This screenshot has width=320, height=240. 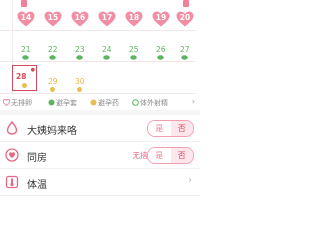 I want to click on day-number: 16, so click(x=80, y=17).